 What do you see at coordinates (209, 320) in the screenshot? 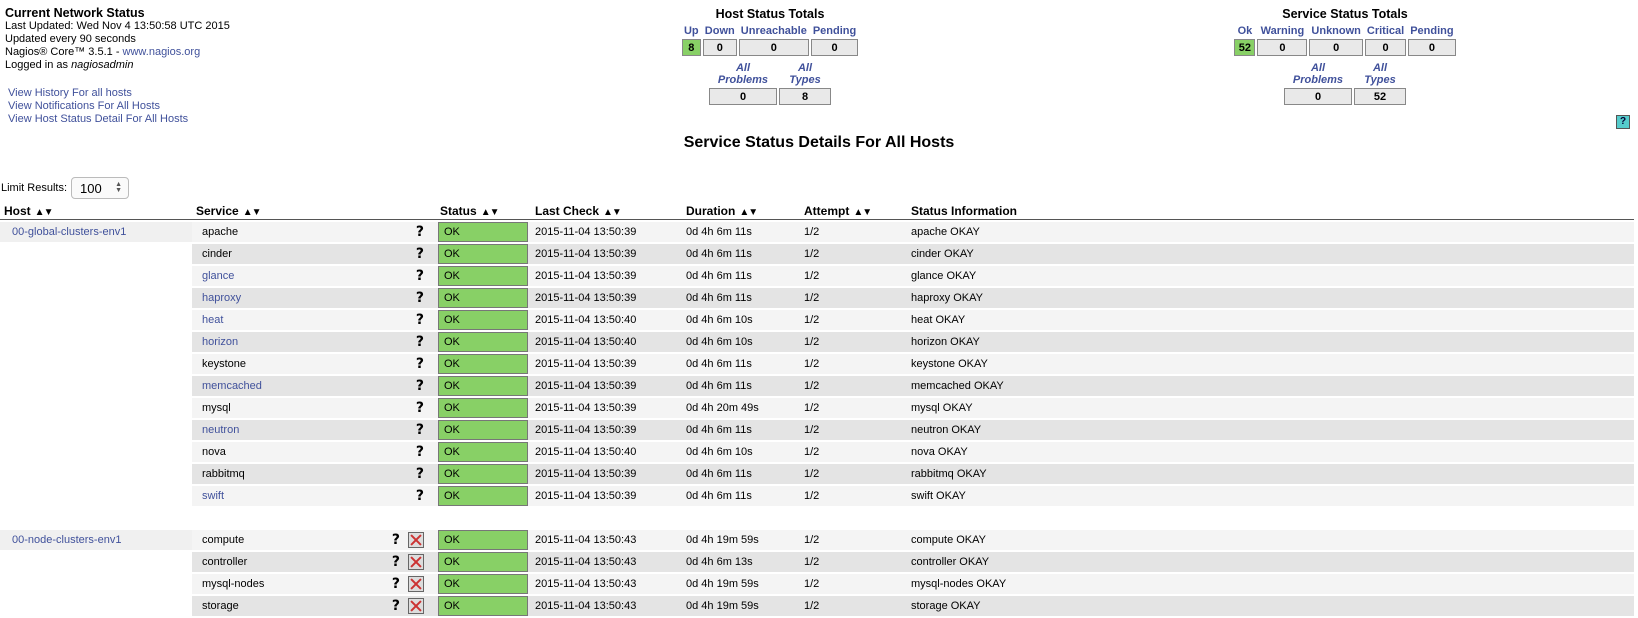
I see `service-link: heat` at bounding box center [209, 320].